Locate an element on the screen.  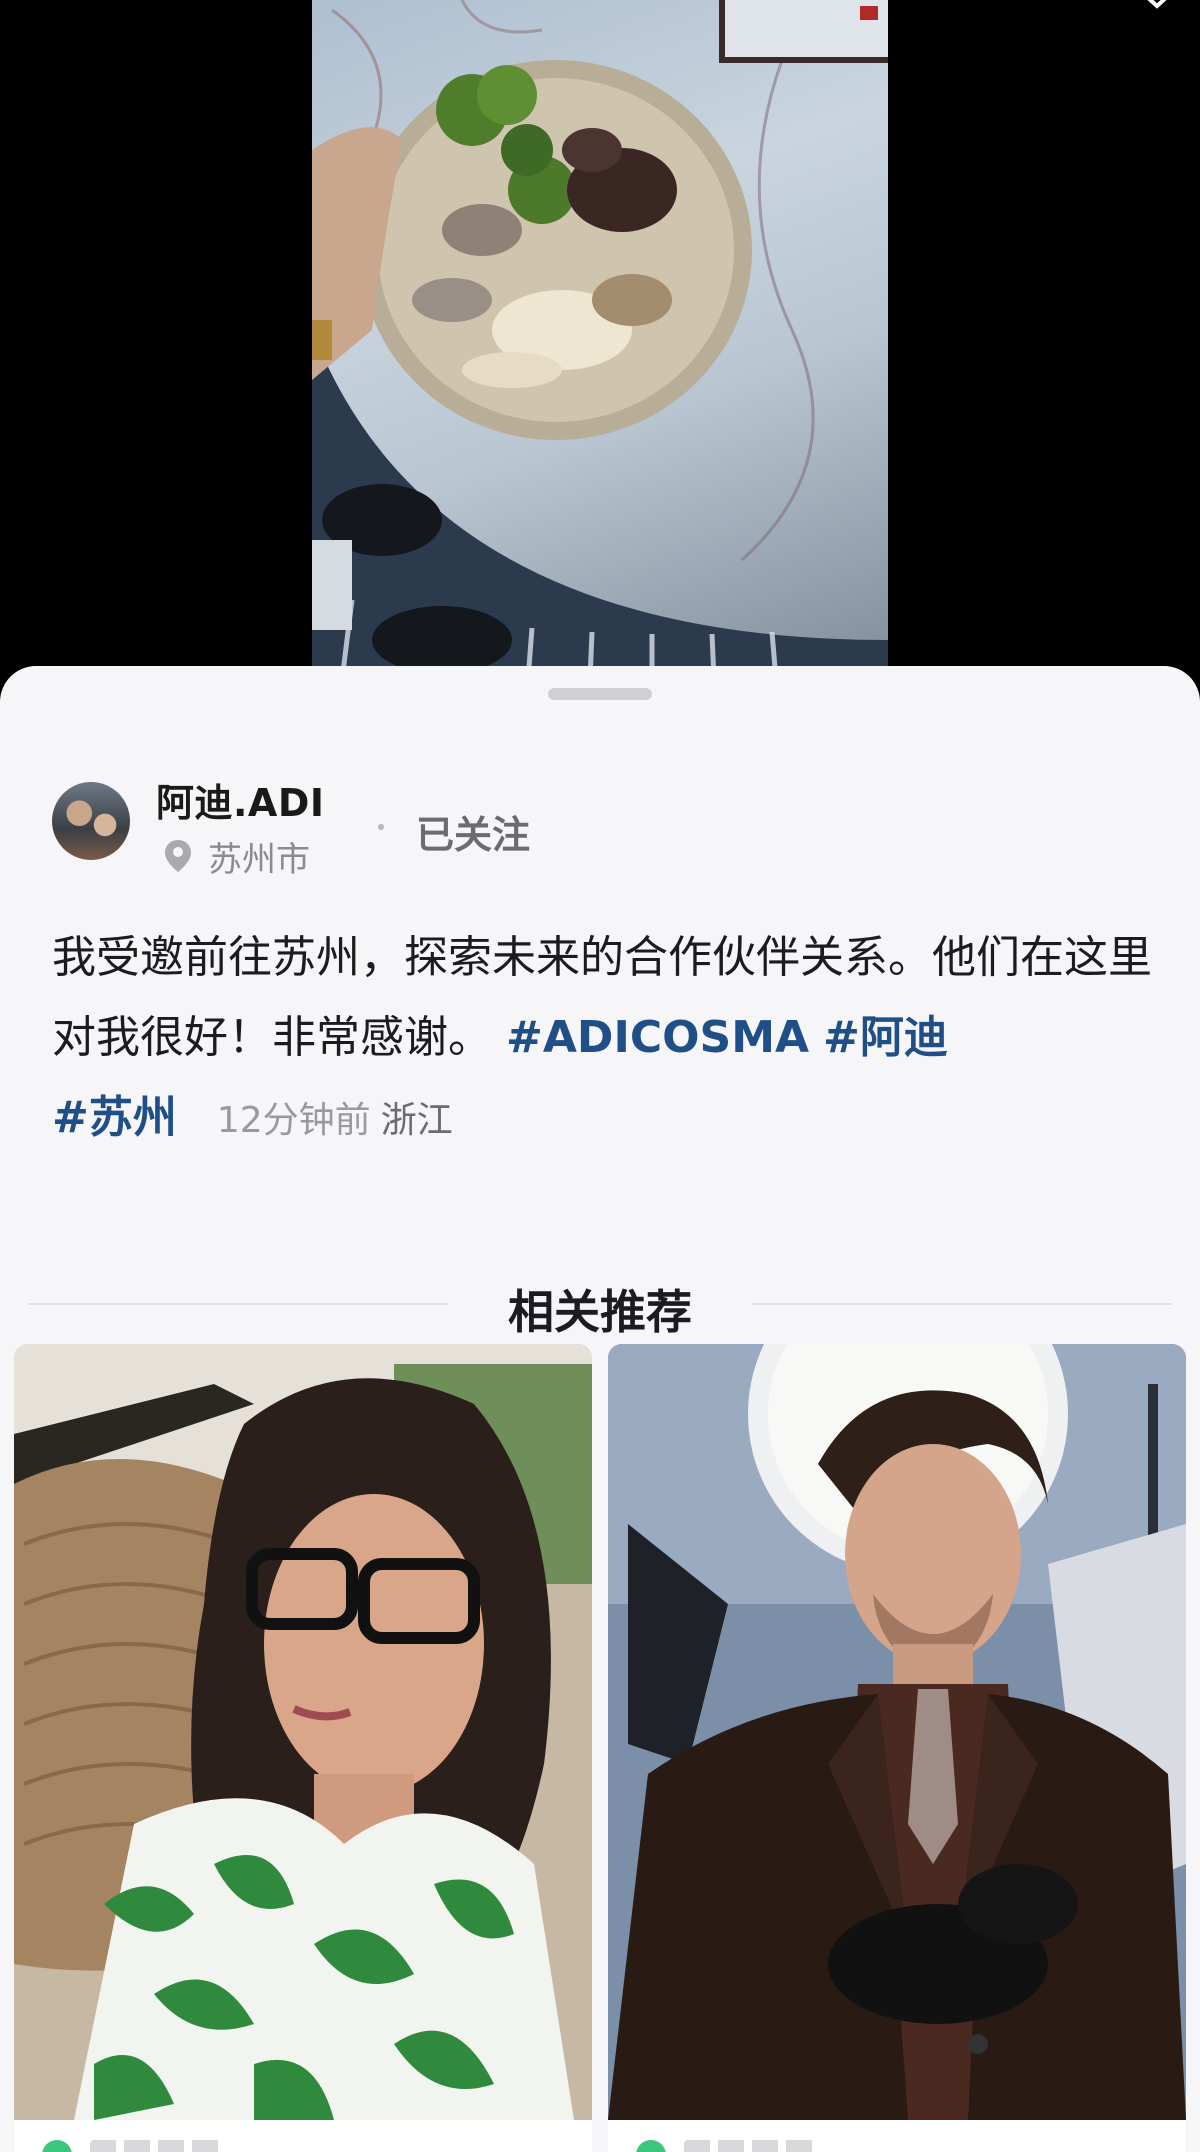
hashtag-suzhou: #苏州 is located at coordinates (114, 1117).